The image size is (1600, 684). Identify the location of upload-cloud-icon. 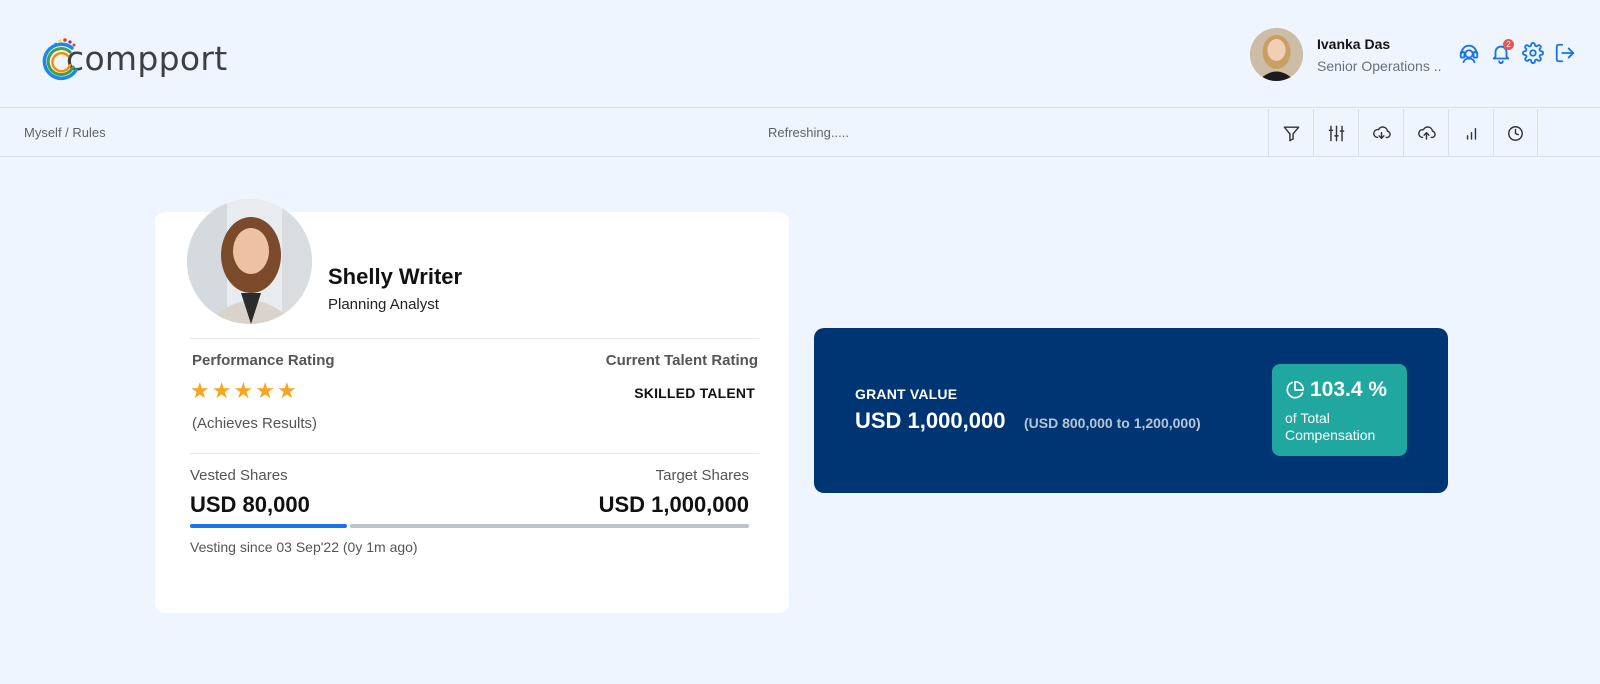
(1426, 132).